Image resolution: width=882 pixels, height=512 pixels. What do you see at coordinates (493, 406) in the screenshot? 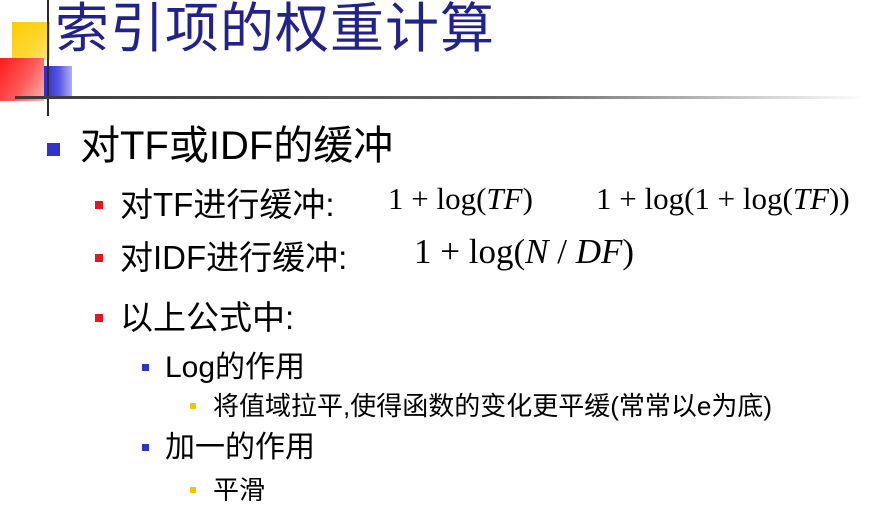
I see `log-detail-text: 将值域拉平,使得函数的变化更平缓(常常以e为底)` at bounding box center [493, 406].